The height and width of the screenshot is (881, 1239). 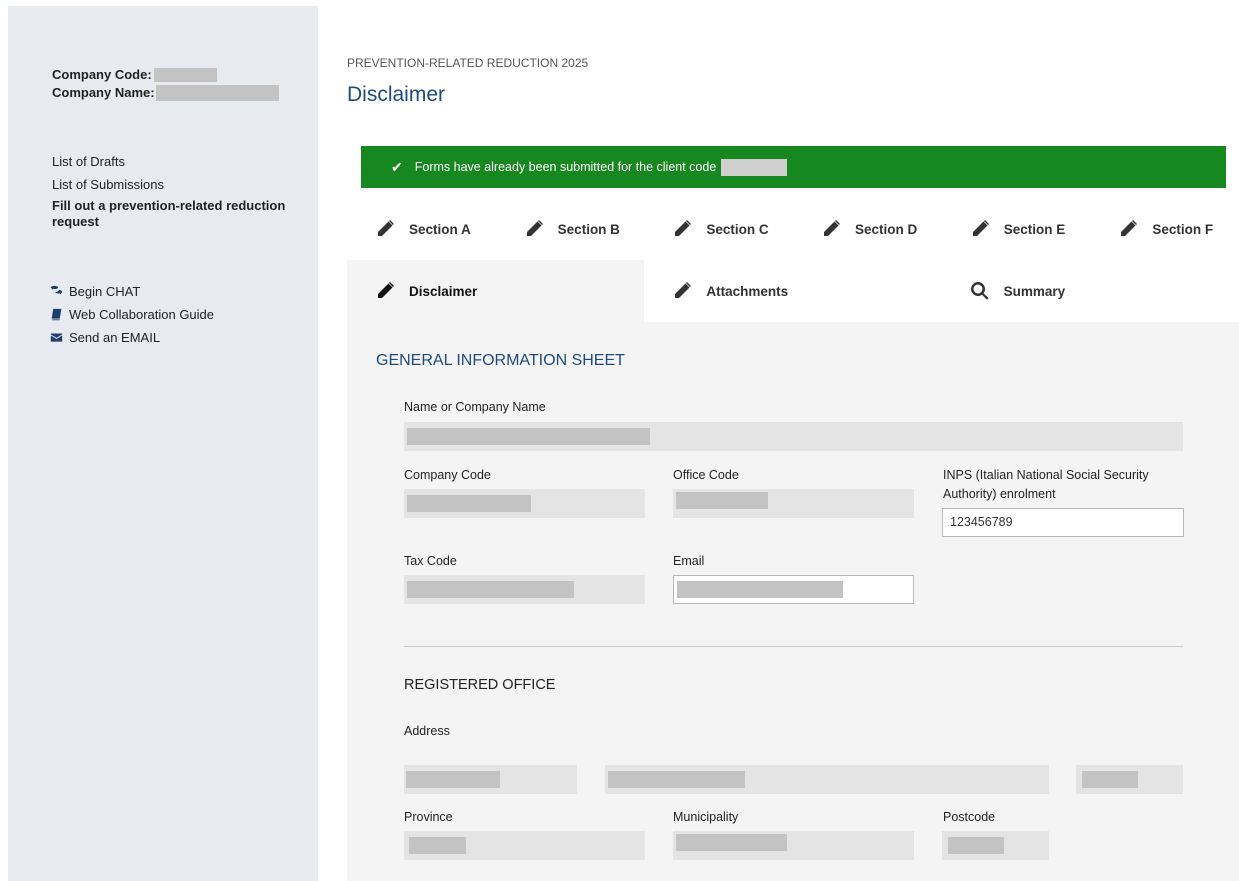 I want to click on tab-section-c: Section C, so click(x=718, y=229).